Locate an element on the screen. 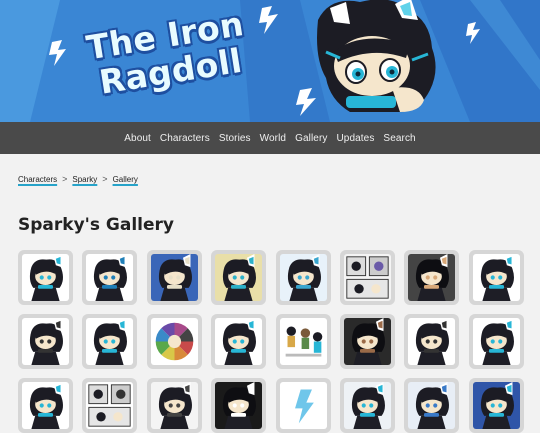 This screenshot has width=540, height=433. breadcrumb-sparky: Sparky is located at coordinates (84, 179).